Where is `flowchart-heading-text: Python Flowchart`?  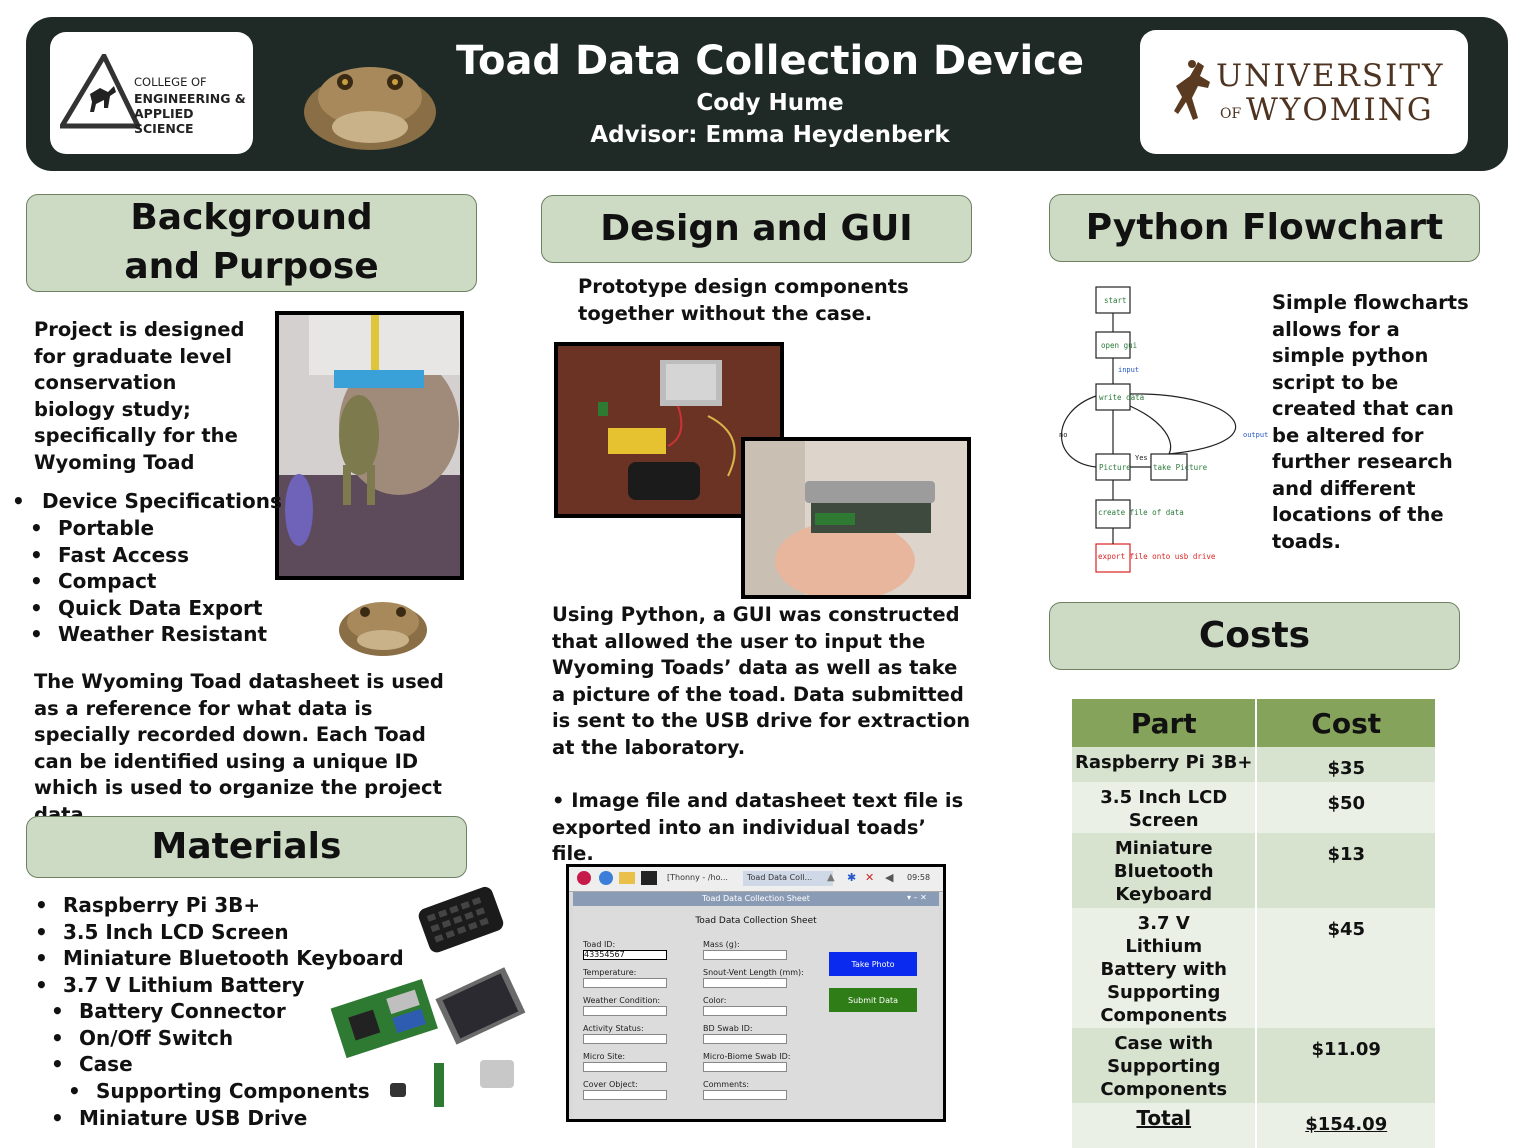 flowchart-heading-text: Python Flowchart is located at coordinates (1264, 227).